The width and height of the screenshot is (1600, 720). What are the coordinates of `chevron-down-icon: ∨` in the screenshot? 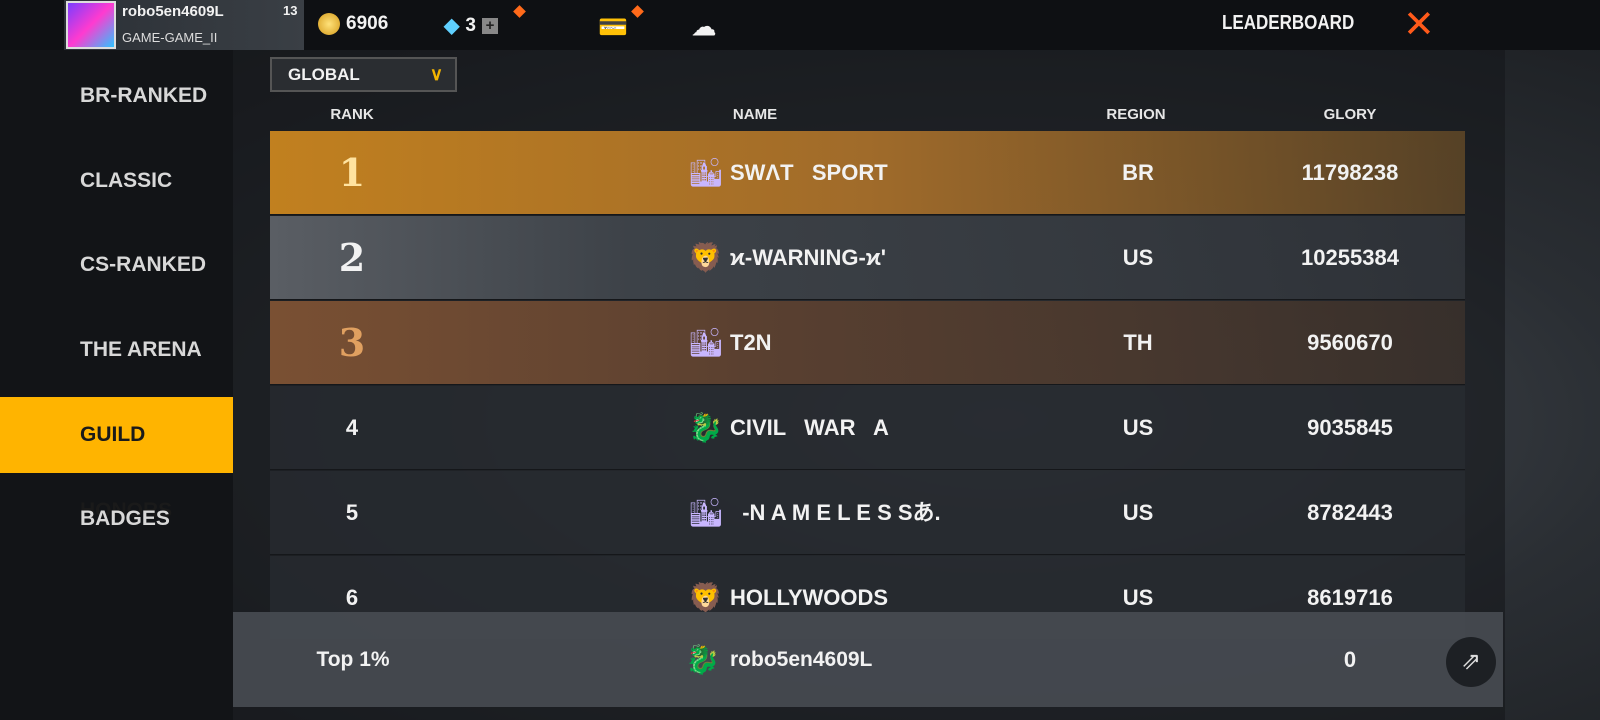 It's located at (436, 74).